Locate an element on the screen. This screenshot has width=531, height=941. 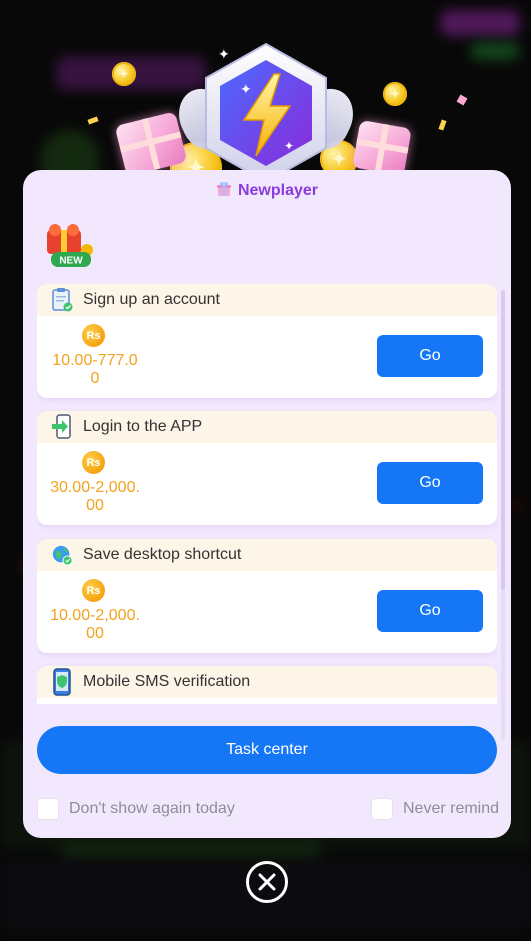
clipboard-check-icon is located at coordinates (62, 300).